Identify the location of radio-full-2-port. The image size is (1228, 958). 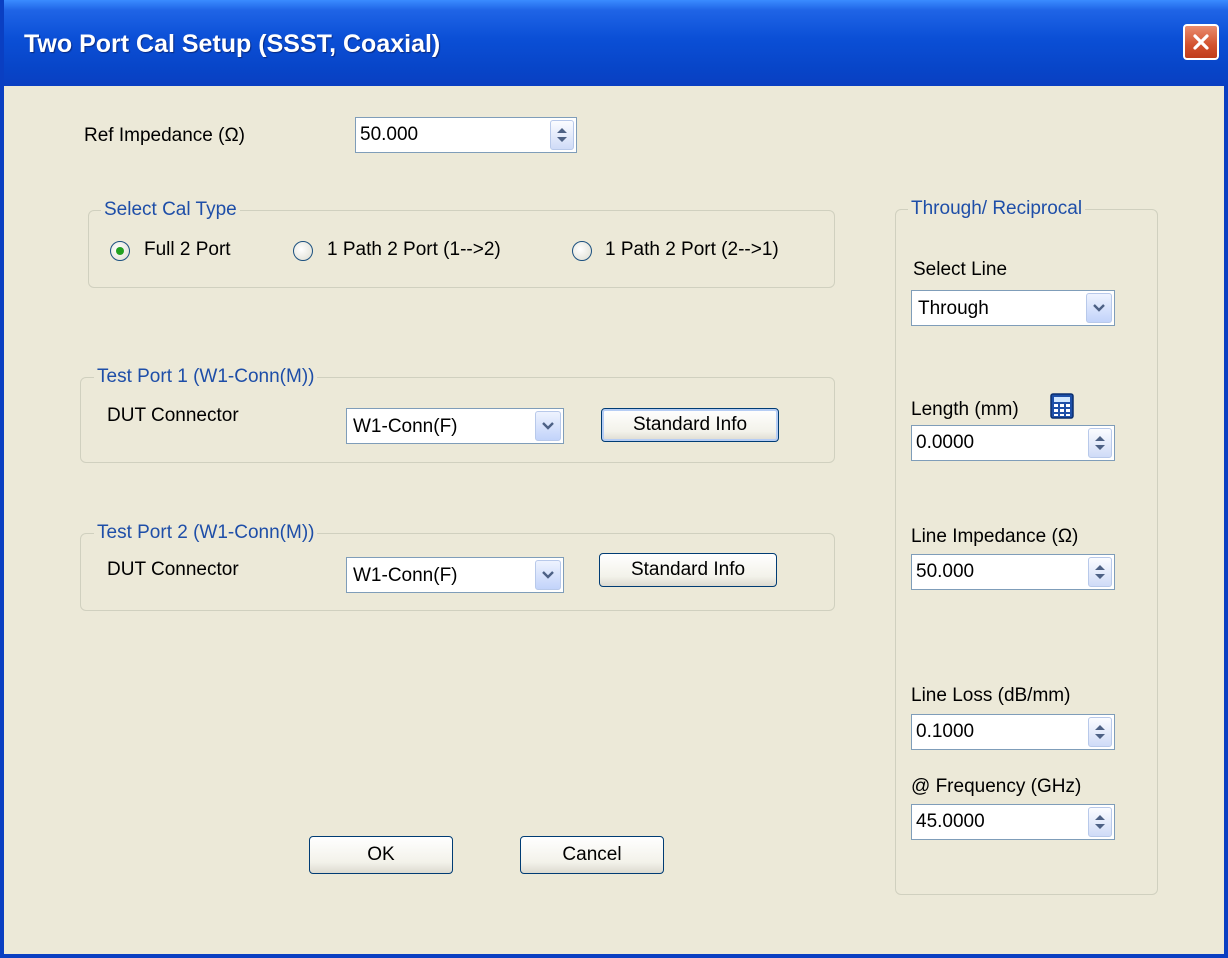
(120, 251).